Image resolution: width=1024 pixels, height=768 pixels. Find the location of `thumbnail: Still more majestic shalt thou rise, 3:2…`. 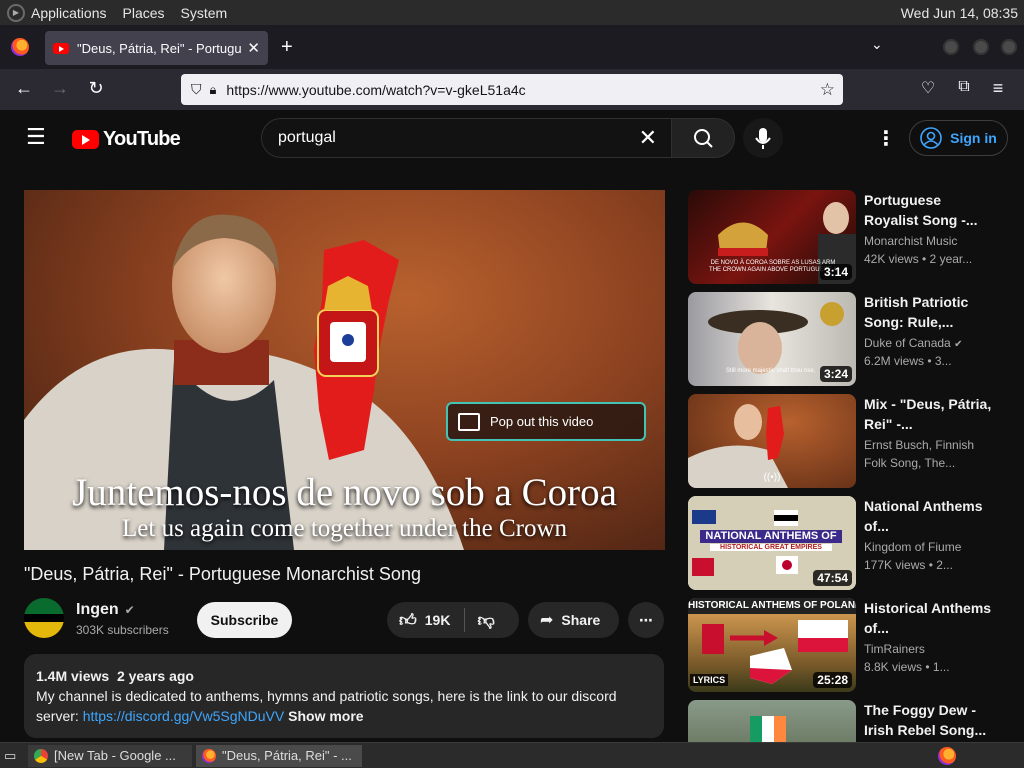

thumbnail: Still more majestic shalt thou rise, 3:2… is located at coordinates (772, 339).